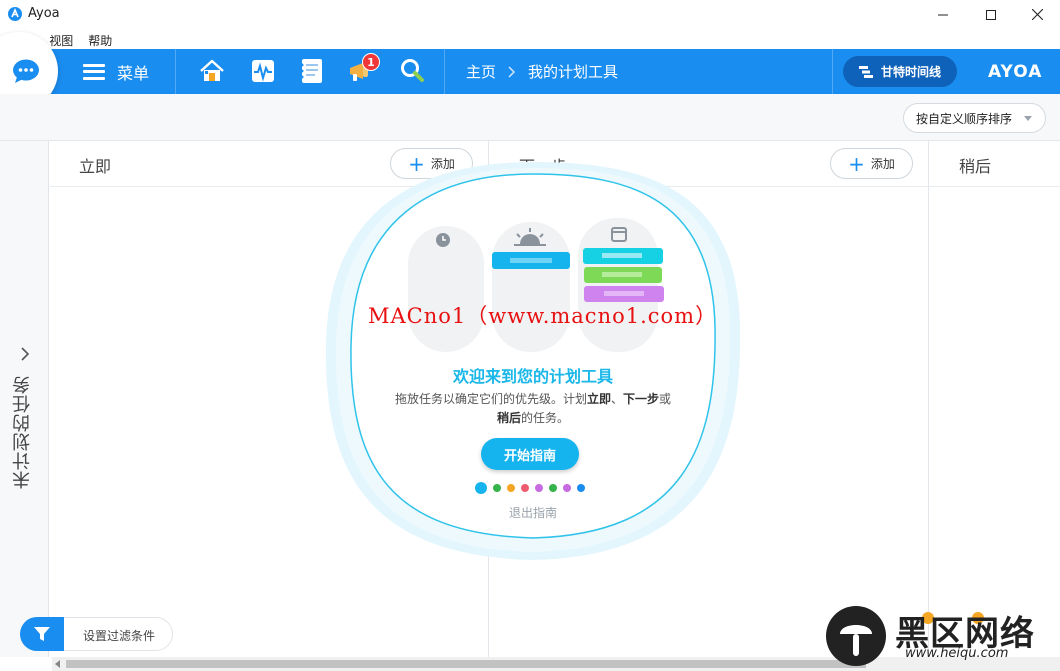  Describe the element at coordinates (312, 71) in the screenshot. I see `notebook-icon` at that location.